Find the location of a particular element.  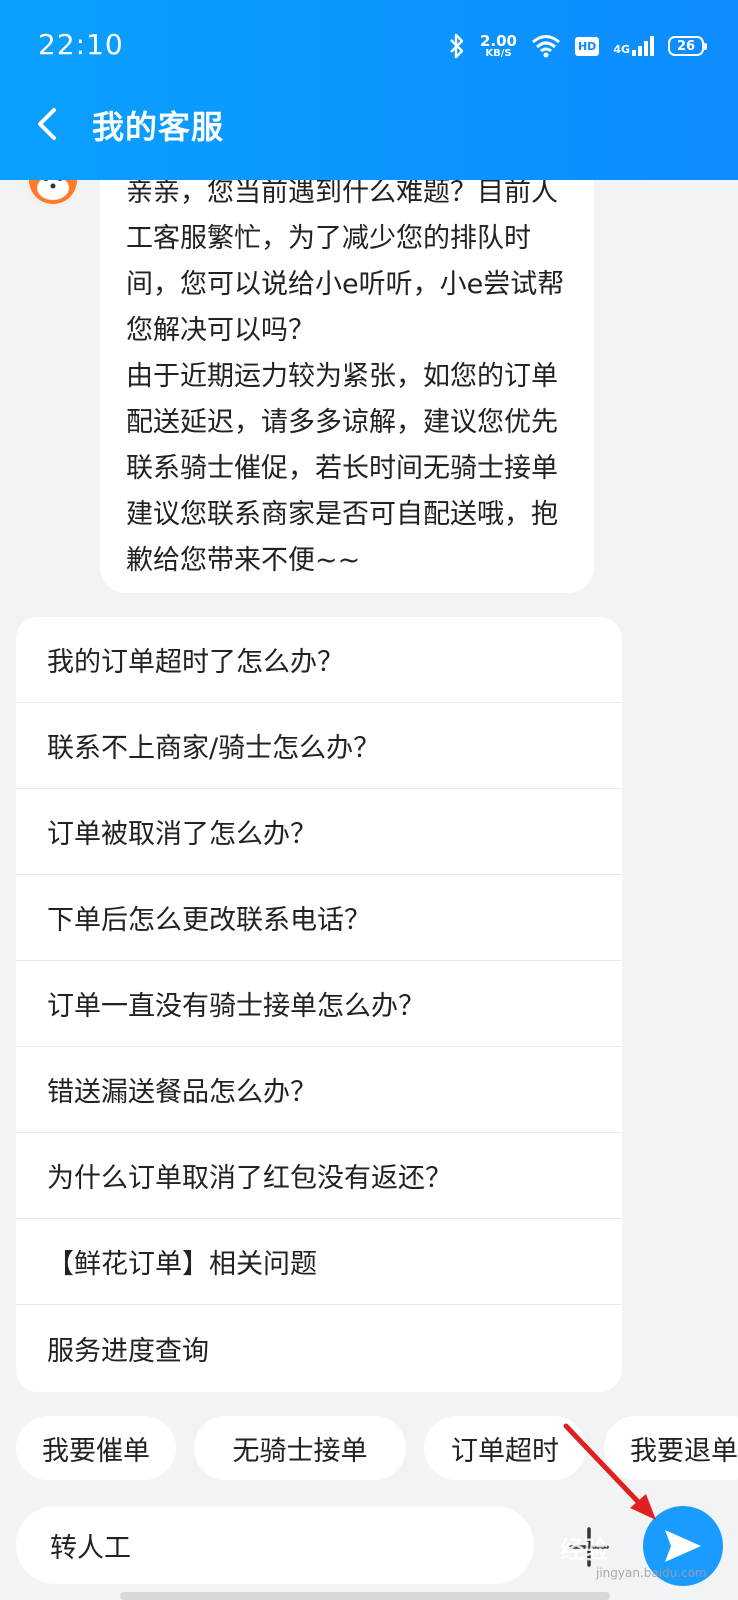

faq-item: 错送漏送餐品怎么办？ is located at coordinates (319, 1090).